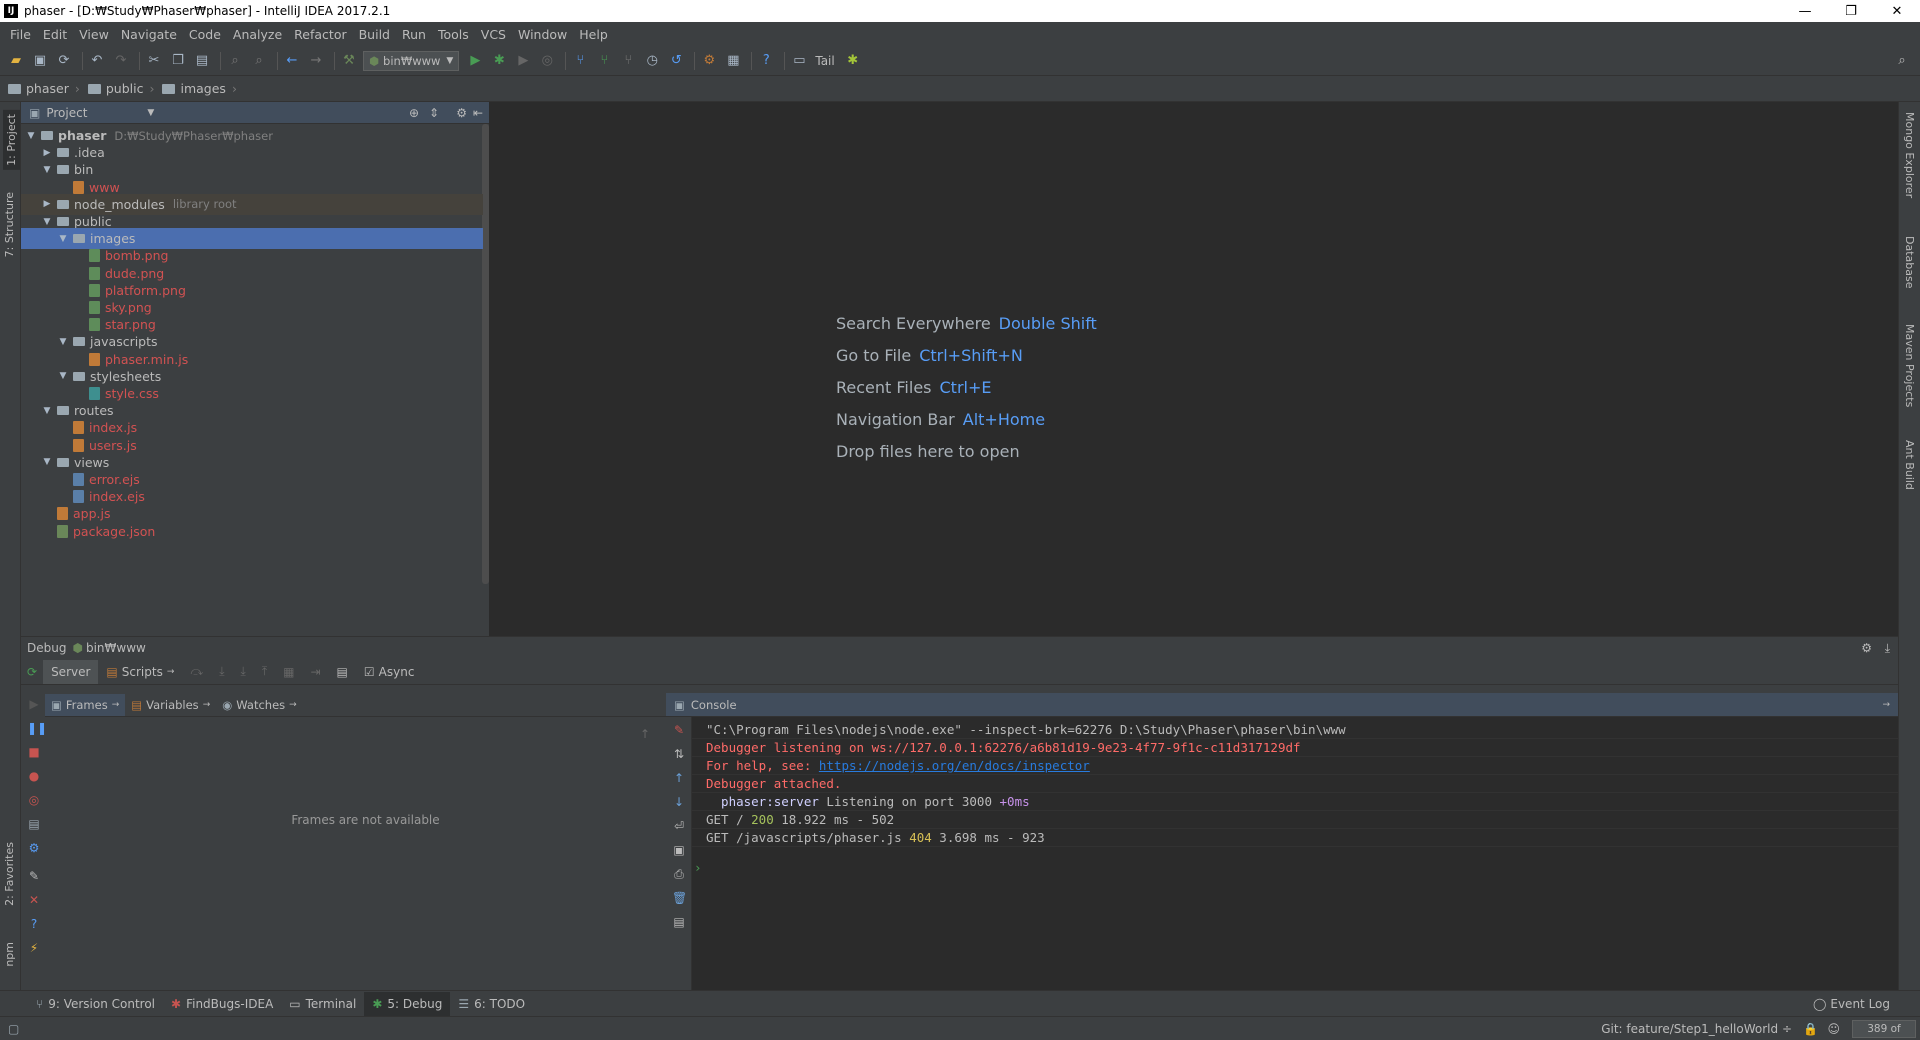 This screenshot has width=1920, height=1040. What do you see at coordinates (824, 61) in the screenshot?
I see `tail-button: Tail` at bounding box center [824, 61].